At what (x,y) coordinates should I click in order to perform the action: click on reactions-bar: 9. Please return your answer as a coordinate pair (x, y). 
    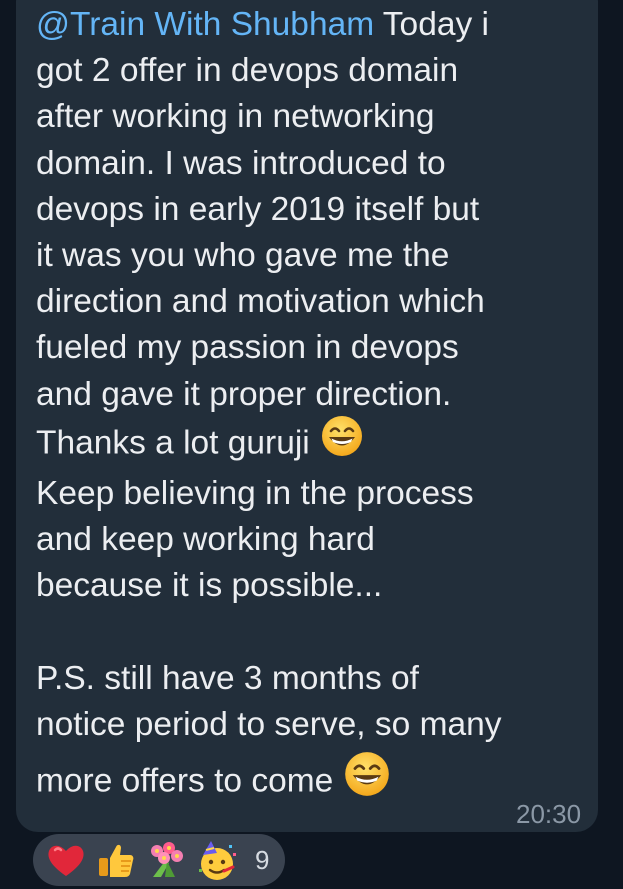
    Looking at the image, I should click on (159, 860).